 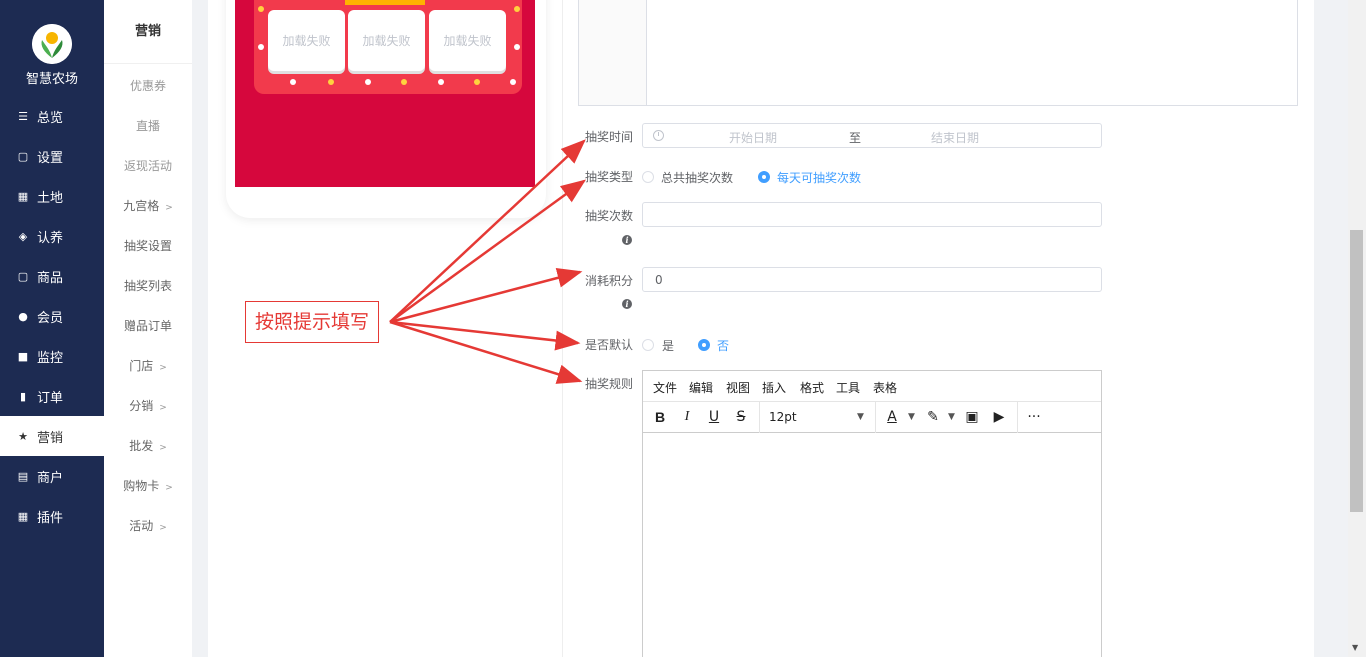 I want to click on annotation-note: 按照提示填写, so click(x=312, y=322).